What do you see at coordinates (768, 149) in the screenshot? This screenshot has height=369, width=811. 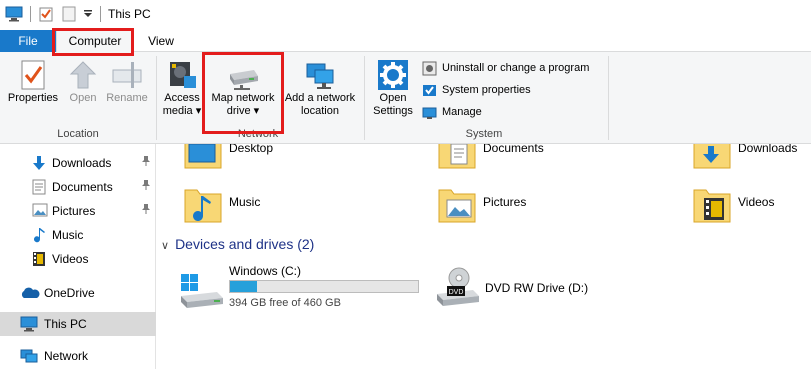 I see `folder-label: Downloads` at bounding box center [768, 149].